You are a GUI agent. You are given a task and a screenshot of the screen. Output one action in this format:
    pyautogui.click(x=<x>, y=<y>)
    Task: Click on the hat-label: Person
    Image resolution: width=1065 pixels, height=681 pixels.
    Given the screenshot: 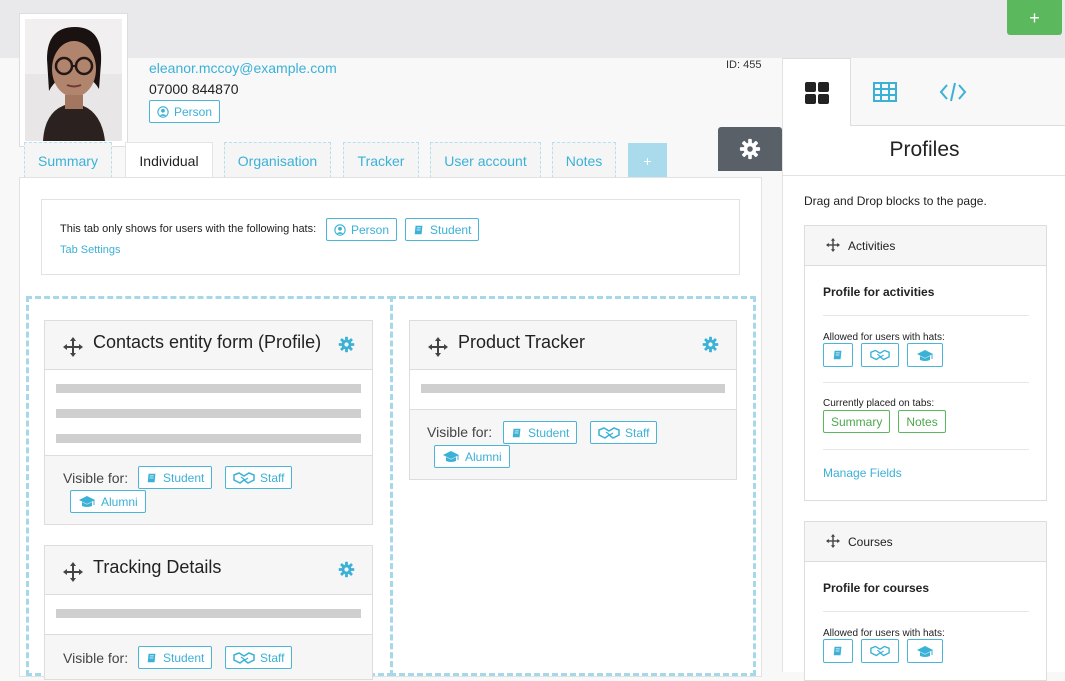 What is the action you would take?
    pyautogui.click(x=370, y=229)
    